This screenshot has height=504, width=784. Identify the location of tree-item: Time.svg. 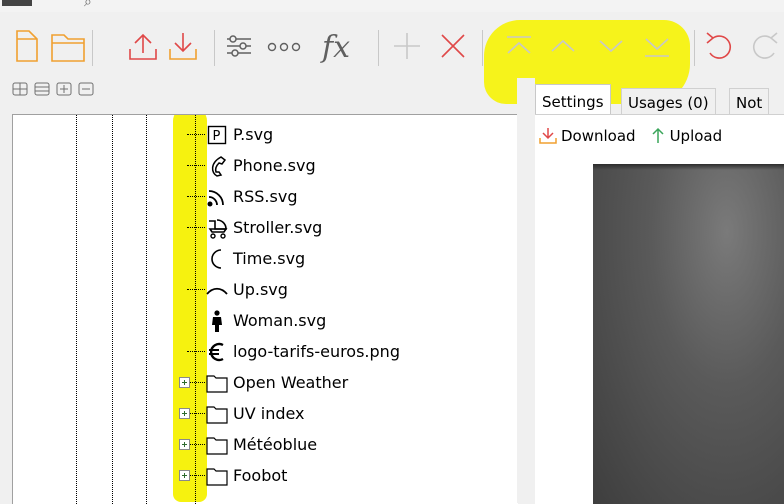
(259, 258).